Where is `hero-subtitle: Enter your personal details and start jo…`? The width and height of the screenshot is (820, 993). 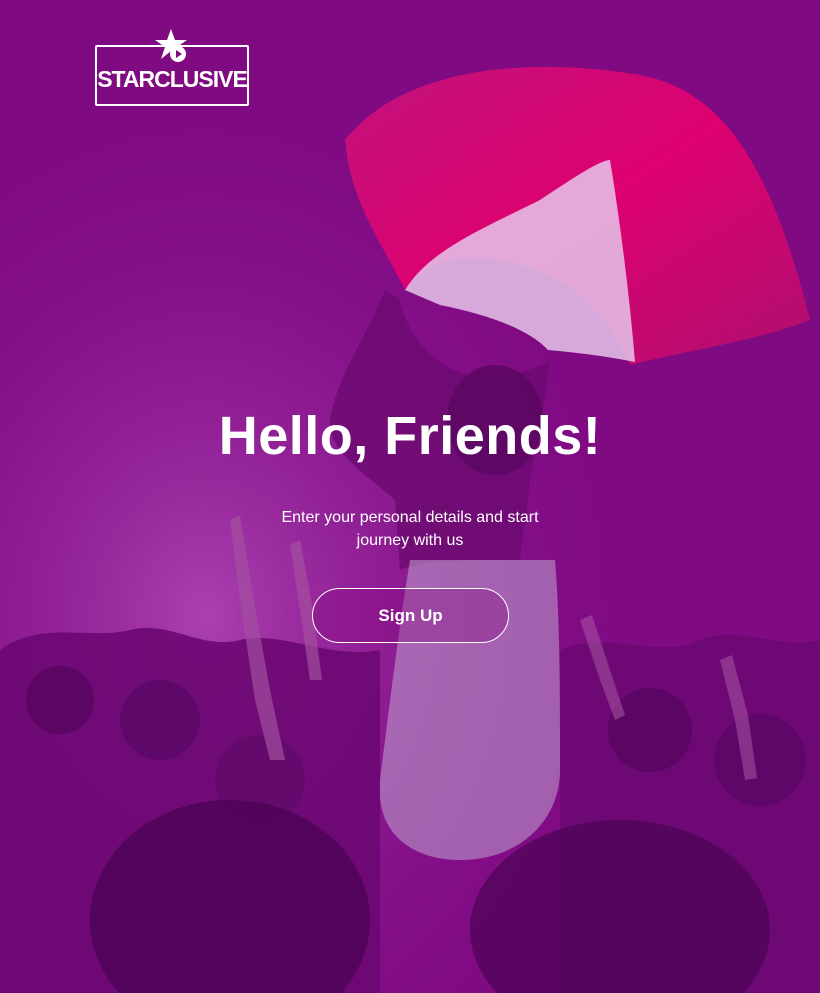
hero-subtitle: Enter your personal details and start jo… is located at coordinates (410, 529).